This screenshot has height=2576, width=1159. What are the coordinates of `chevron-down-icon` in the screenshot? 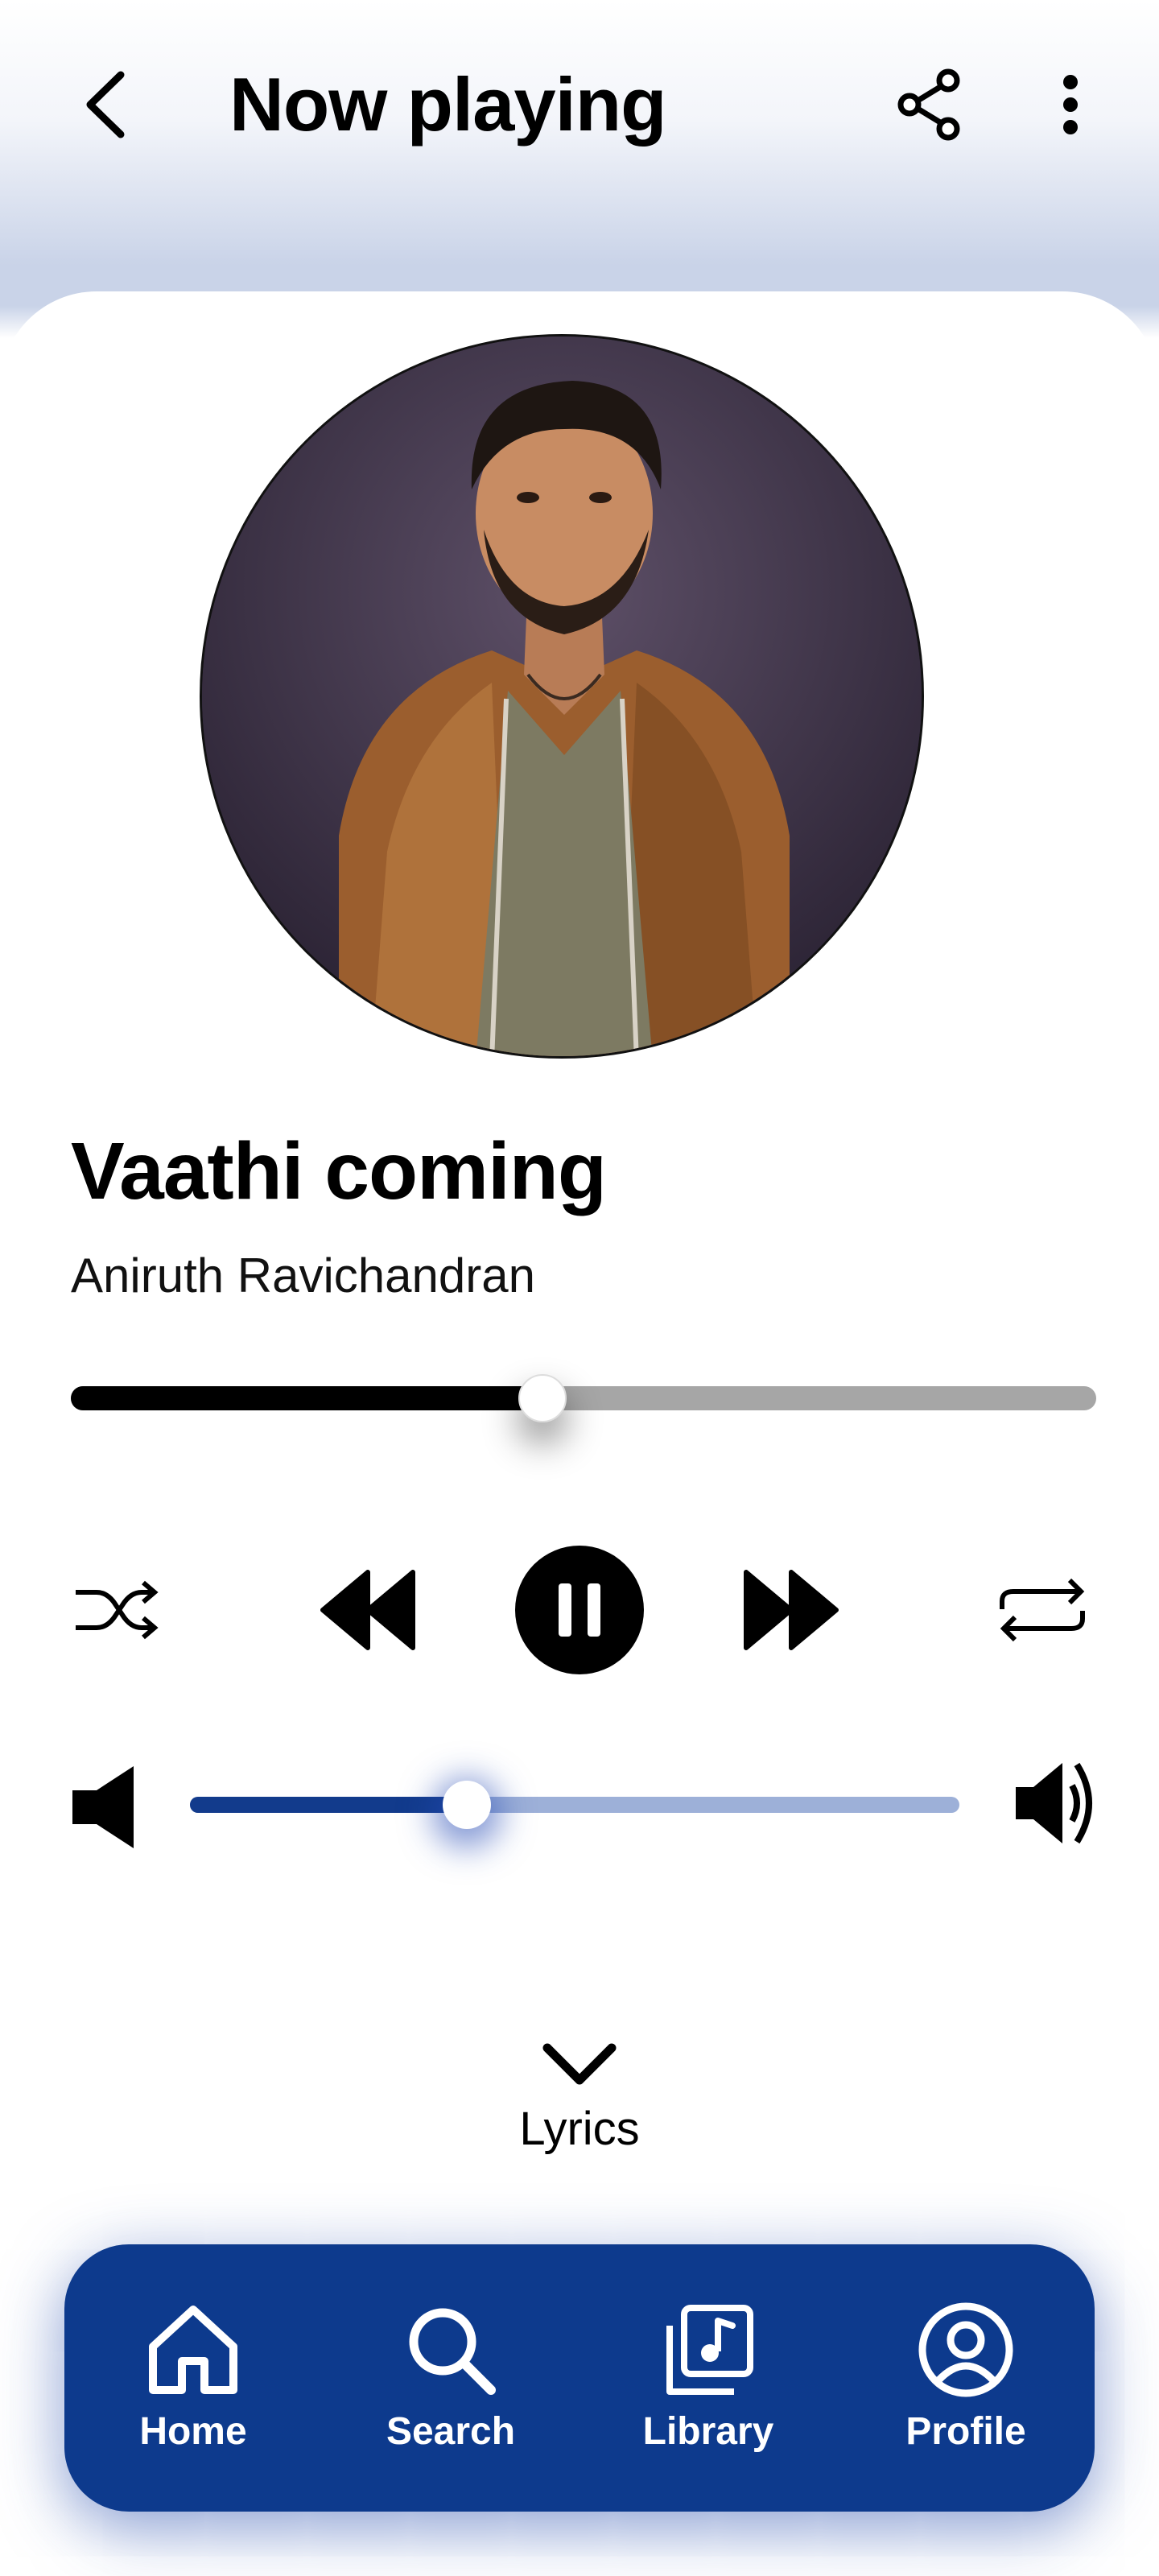 It's located at (579, 2064).